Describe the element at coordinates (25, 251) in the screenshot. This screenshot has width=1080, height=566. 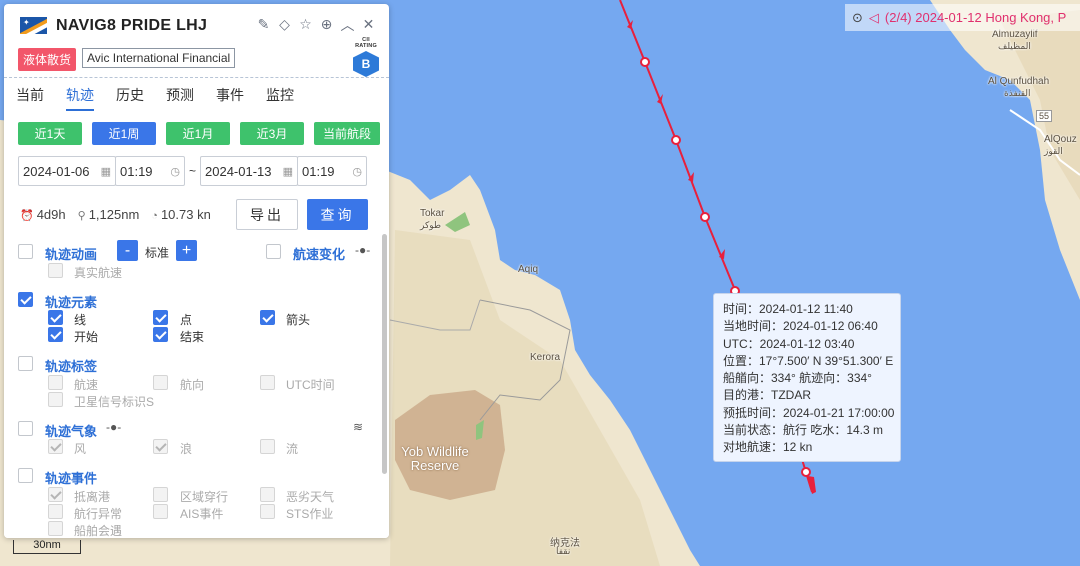
I see `animation-checkbox` at that location.